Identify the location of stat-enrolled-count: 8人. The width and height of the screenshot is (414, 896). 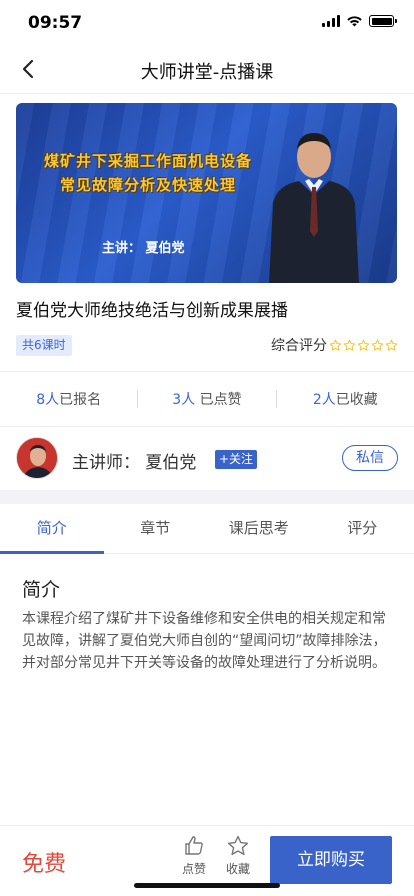
(48, 400).